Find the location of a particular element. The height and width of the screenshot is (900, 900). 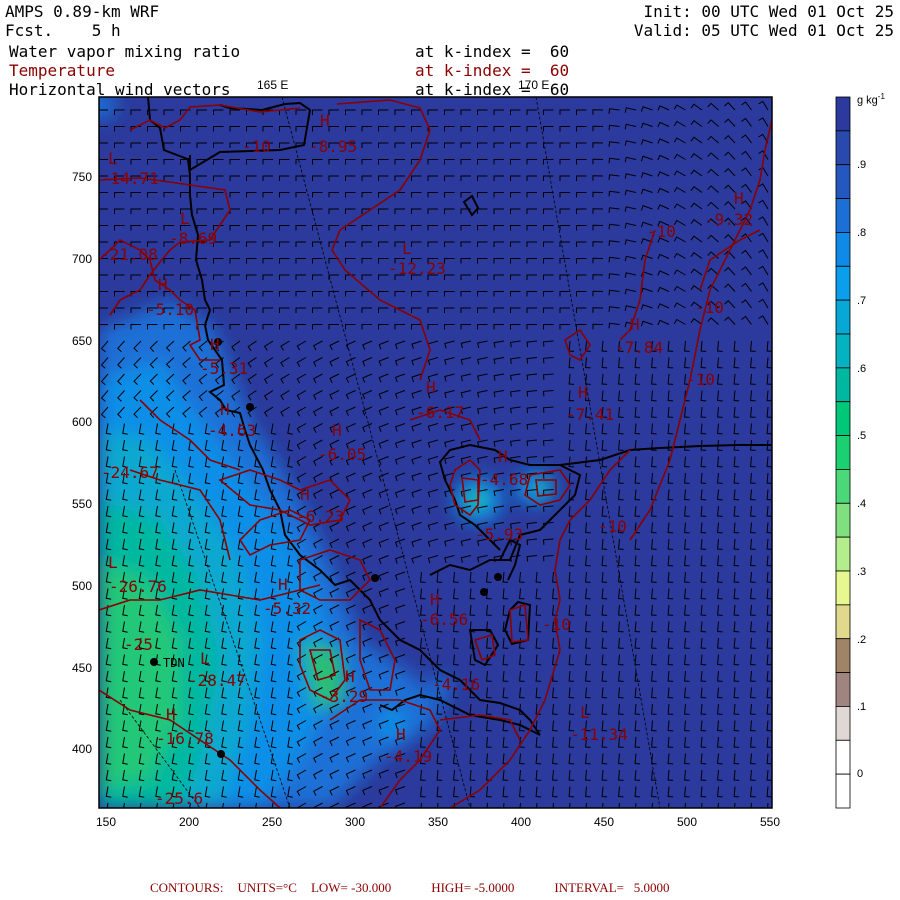

x-tick-label: 500 is located at coordinates (687, 822).